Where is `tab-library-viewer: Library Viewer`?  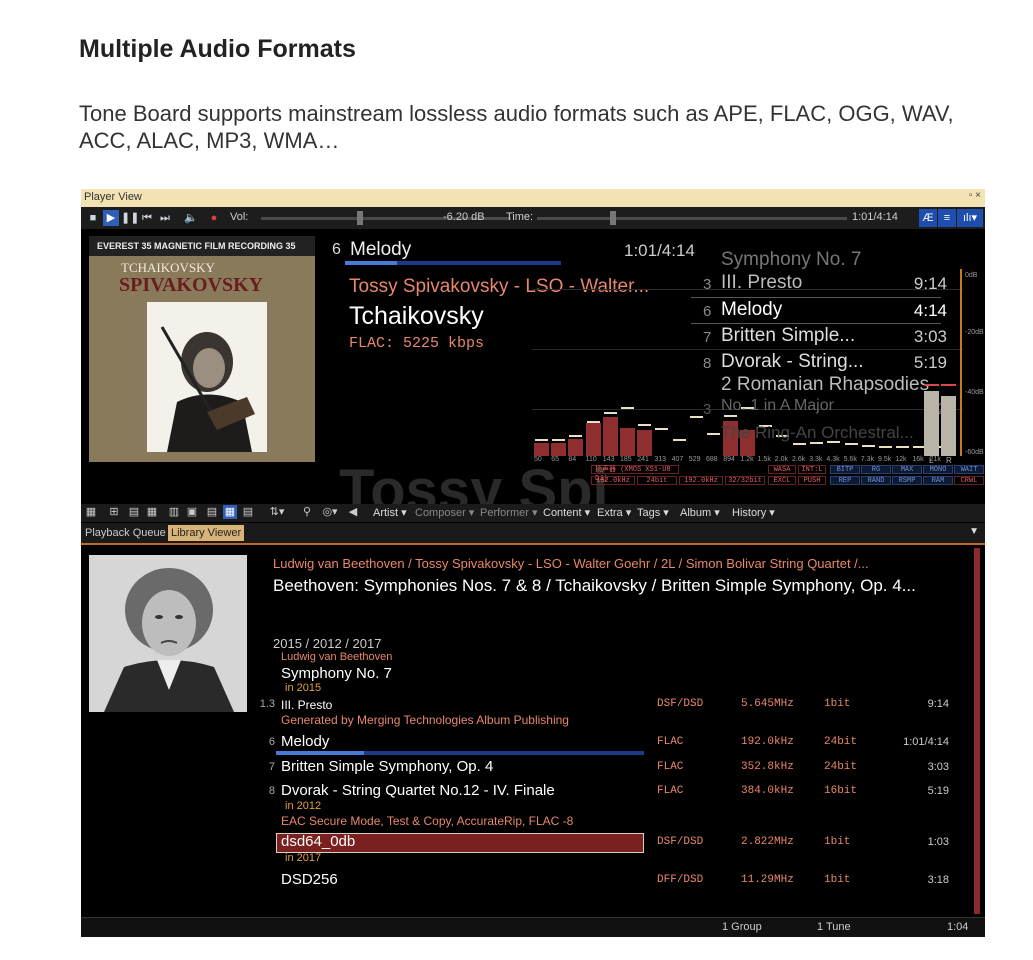 tab-library-viewer: Library Viewer is located at coordinates (206, 533).